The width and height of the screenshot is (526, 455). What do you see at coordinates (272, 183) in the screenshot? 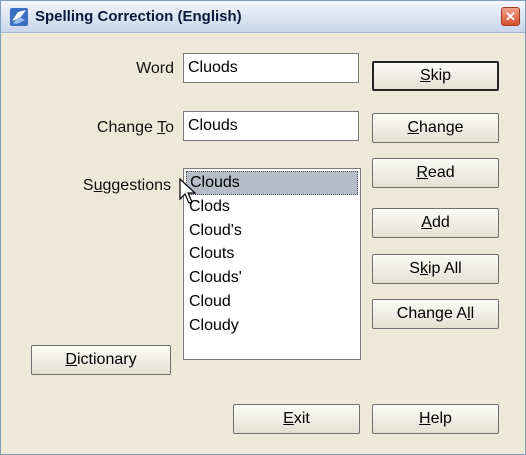
I see `list-item: Clouds` at bounding box center [272, 183].